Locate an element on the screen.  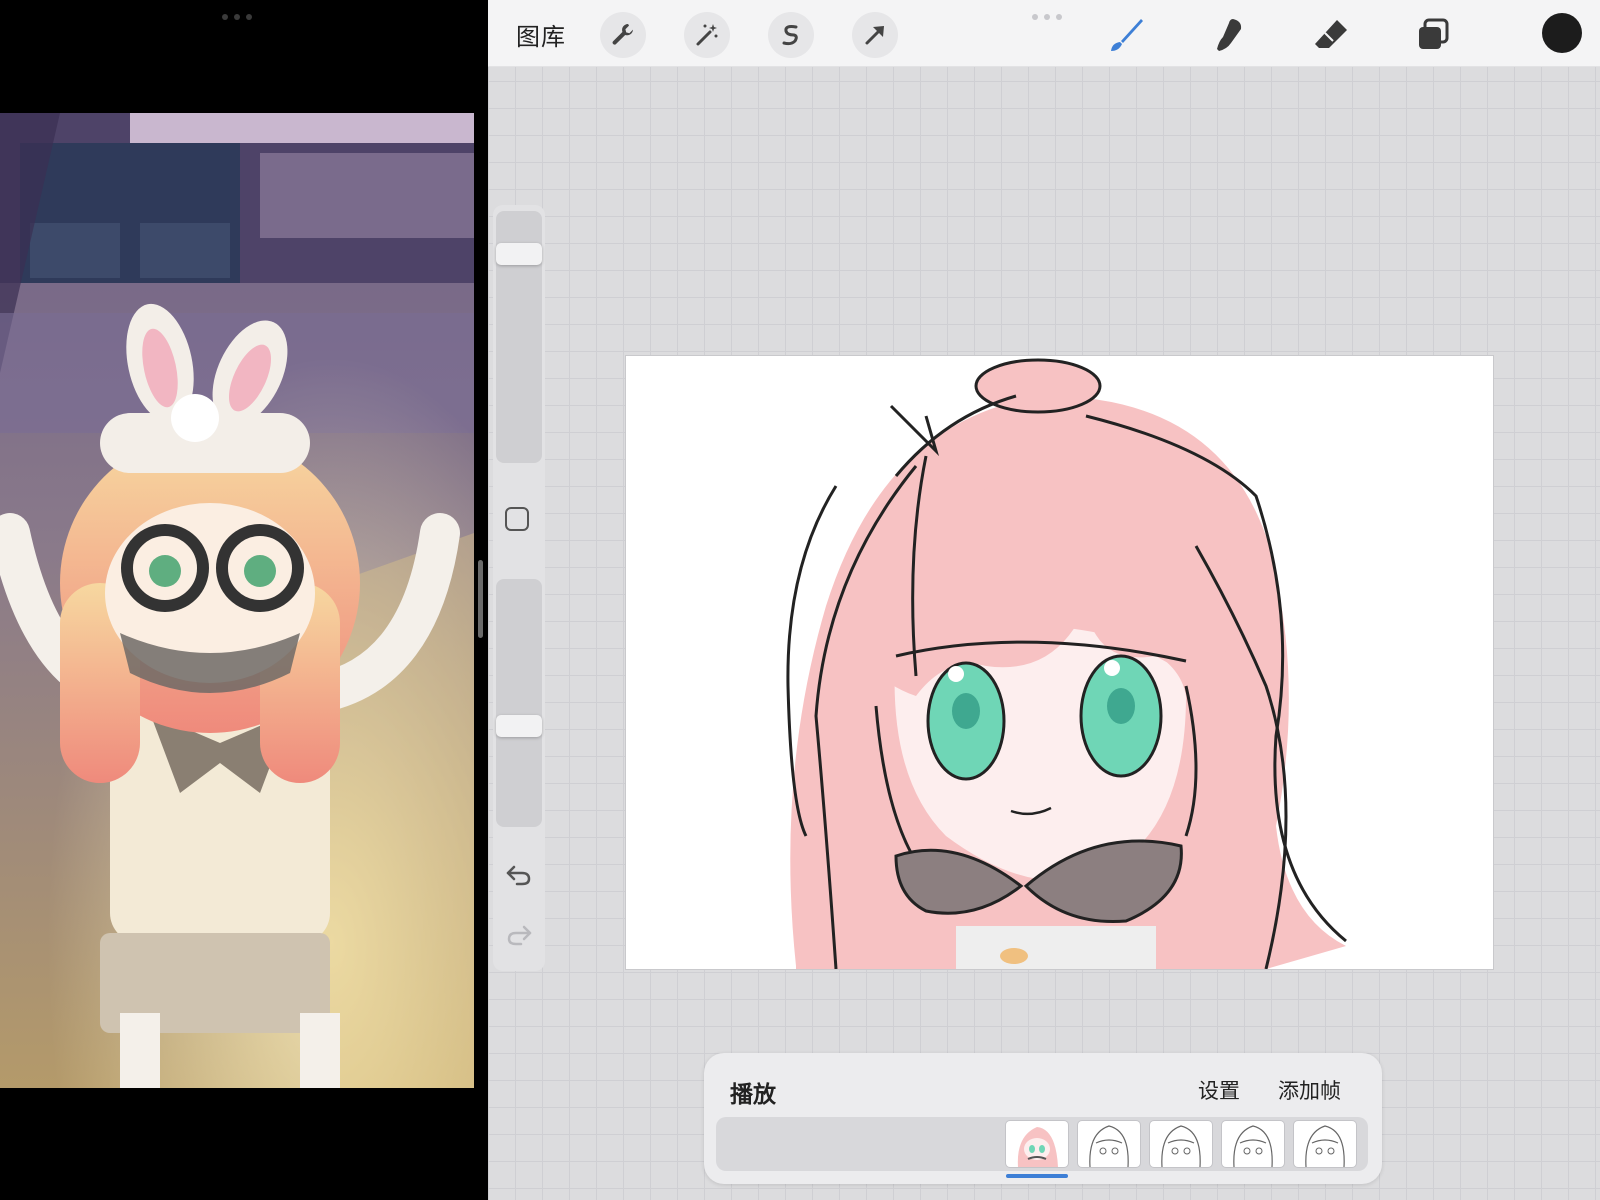
smudge-tool-button is located at coordinates (1229, 35).